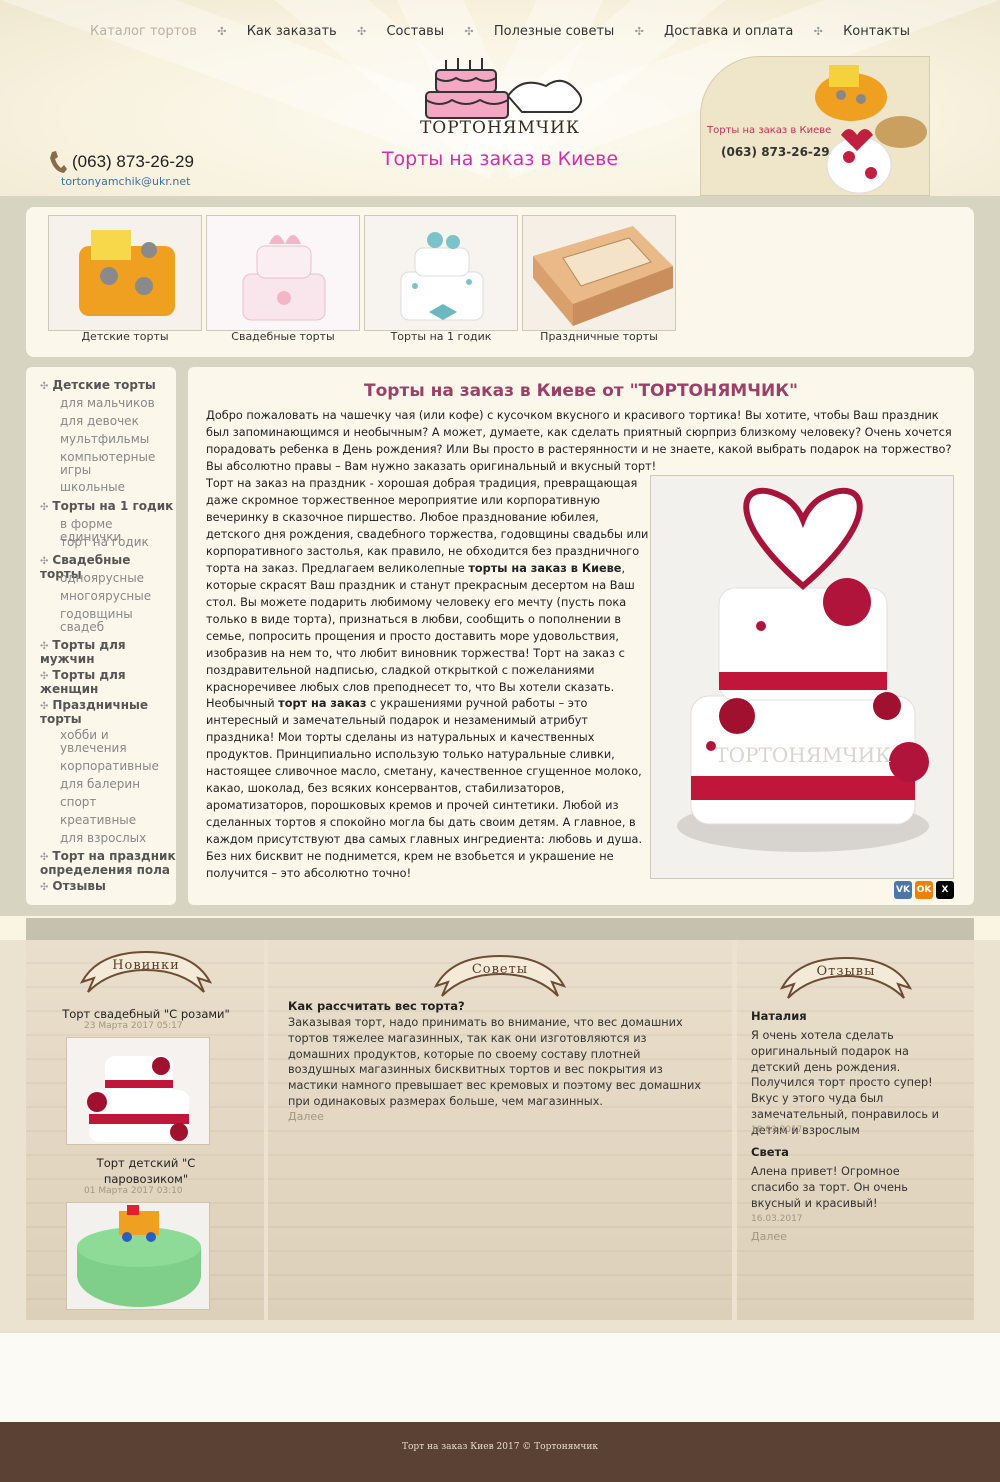 The image size is (1000, 1482). Describe the element at coordinates (98, 820) in the screenshot. I see `sidebar-subitem: креативные` at that location.